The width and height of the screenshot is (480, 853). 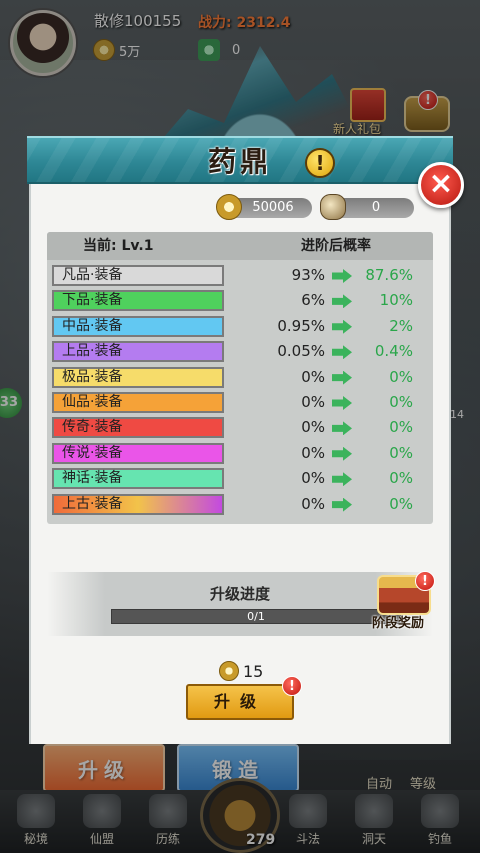 I want to click on gold-balance: 50006, so click(x=264, y=207).